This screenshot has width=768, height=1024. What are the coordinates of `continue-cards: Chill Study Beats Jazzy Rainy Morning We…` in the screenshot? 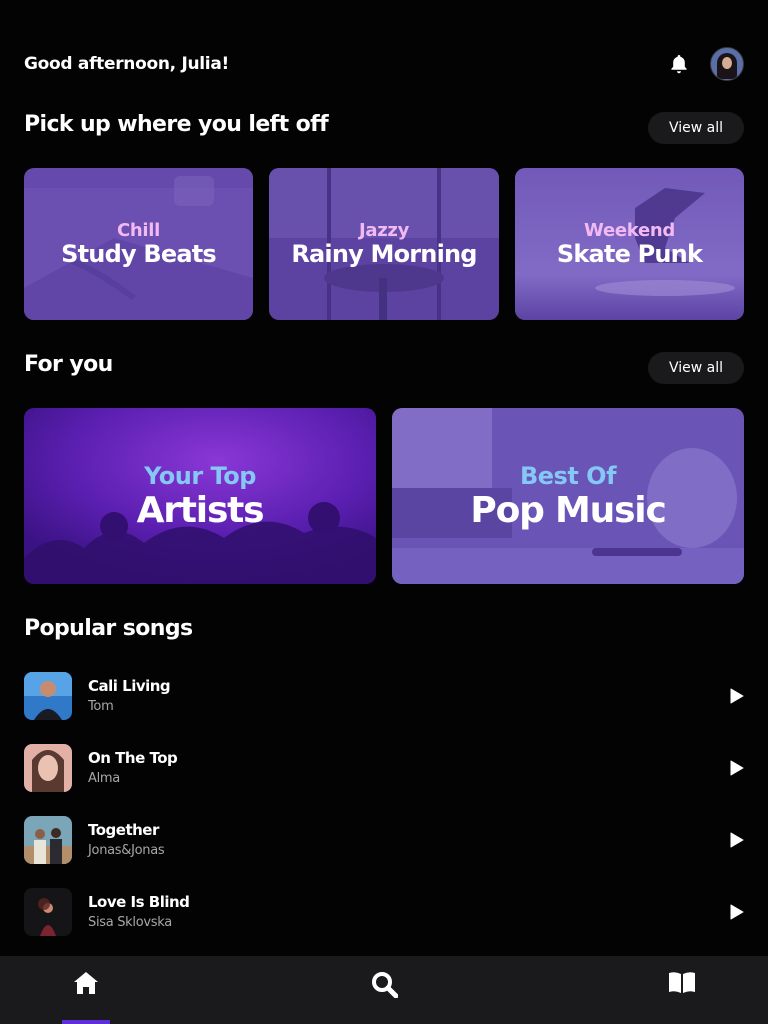 It's located at (384, 244).